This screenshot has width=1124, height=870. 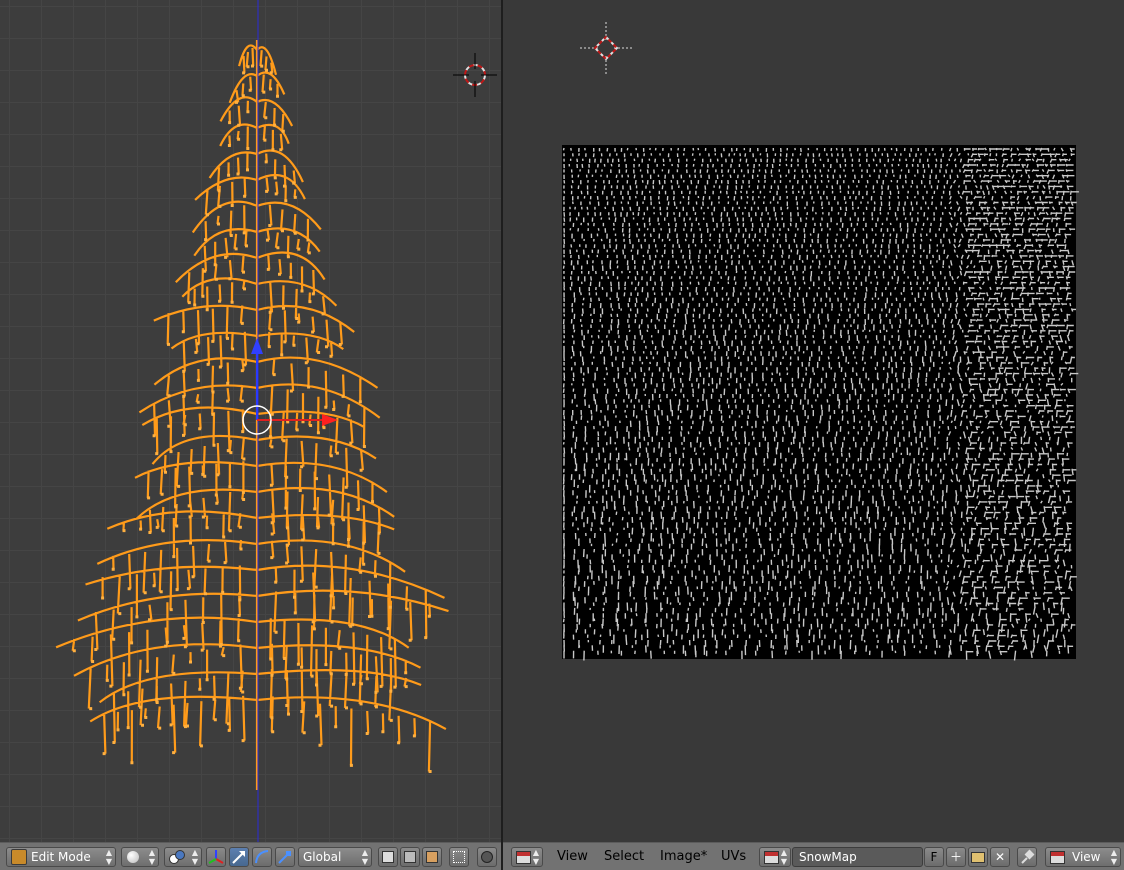 I want to click on open-image-folder-icon, so click(x=978, y=857).